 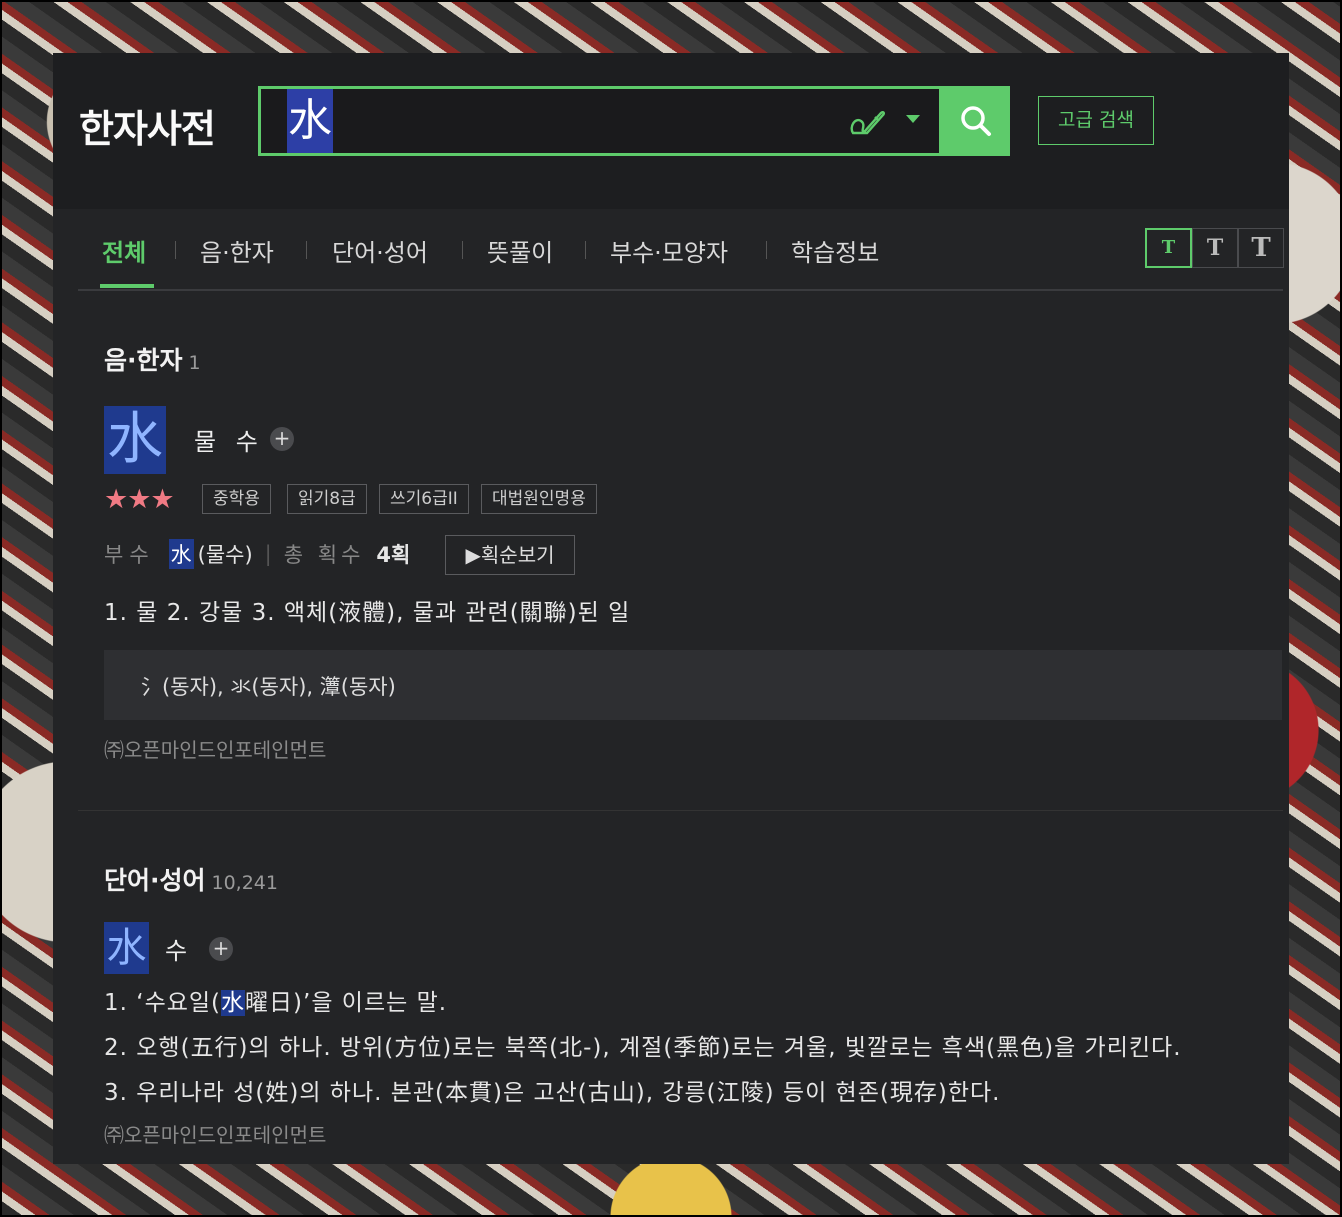 I want to click on badge-name-use: 대법원인명용, so click(x=539, y=499).